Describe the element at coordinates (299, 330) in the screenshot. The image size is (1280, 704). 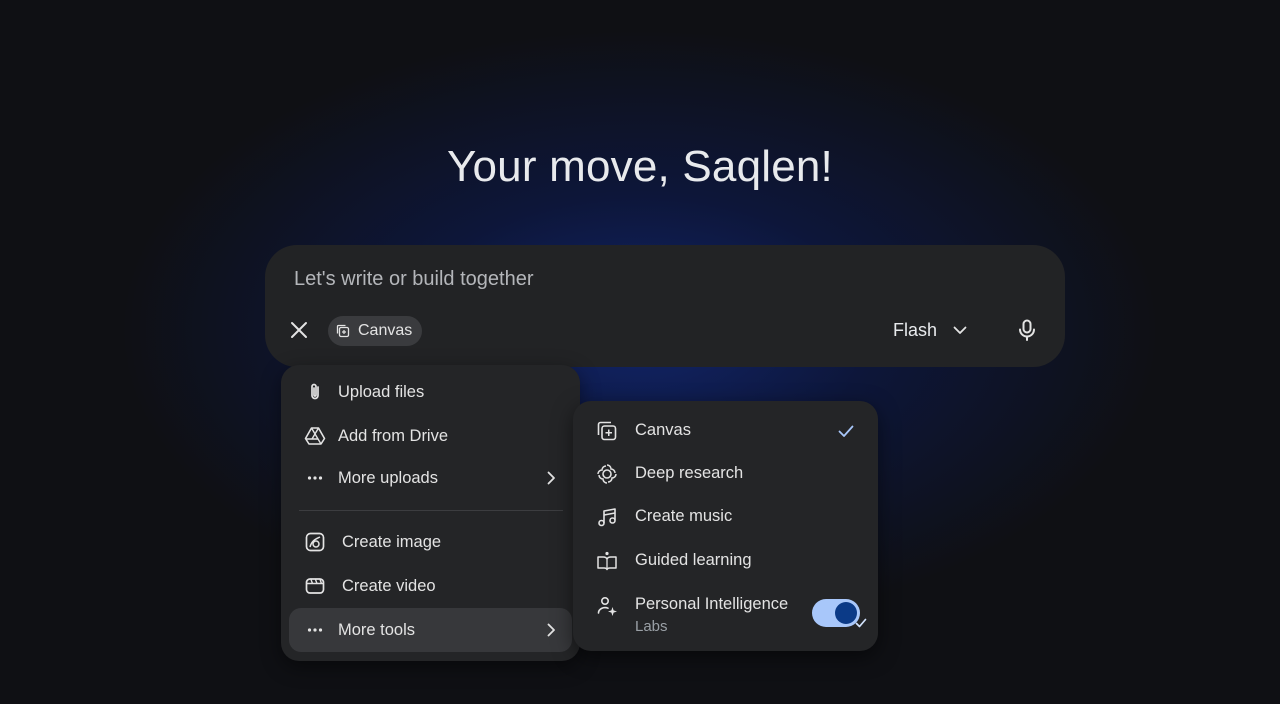
I see `close-icon` at that location.